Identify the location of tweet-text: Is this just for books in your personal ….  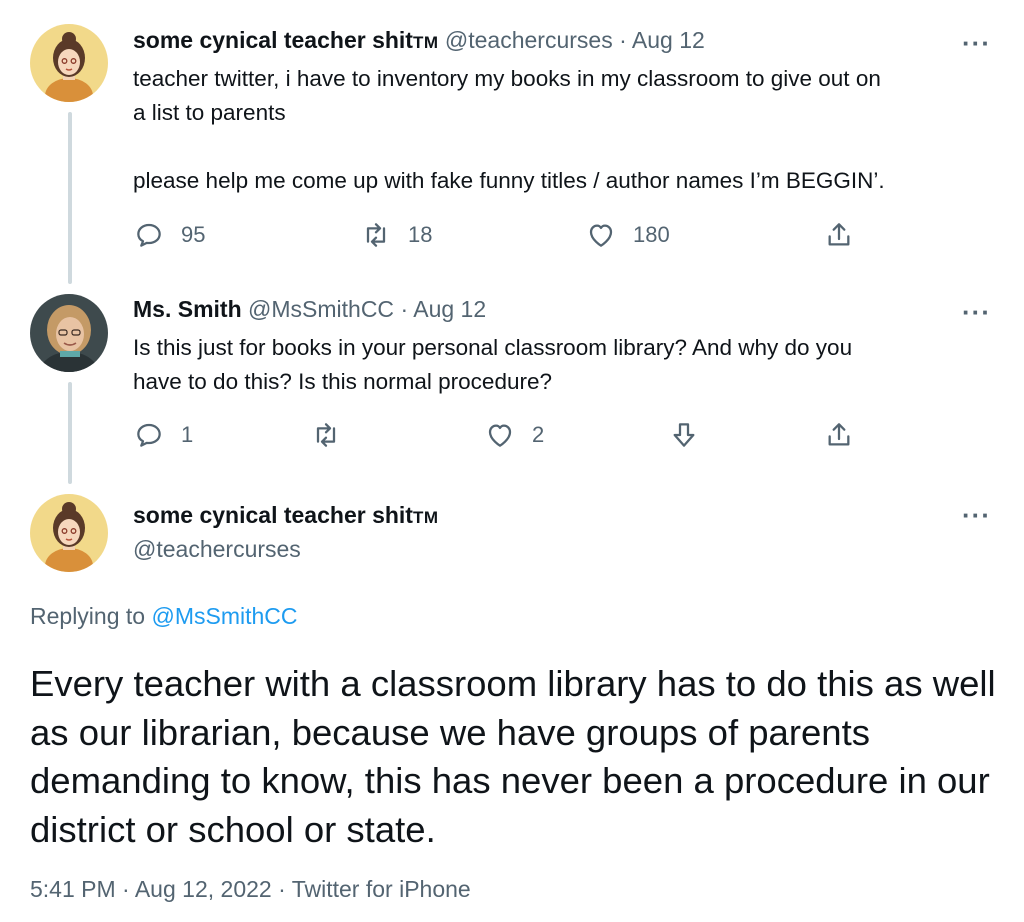
(493, 364).